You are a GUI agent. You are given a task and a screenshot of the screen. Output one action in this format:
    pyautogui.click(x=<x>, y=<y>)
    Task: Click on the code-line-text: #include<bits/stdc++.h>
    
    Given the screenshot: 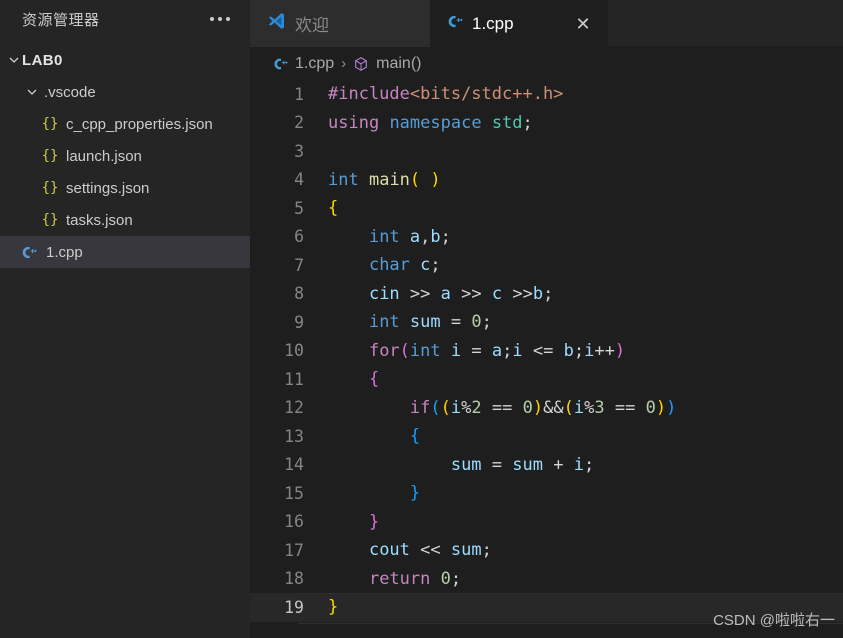 What is the action you would take?
    pyautogui.click(x=446, y=94)
    